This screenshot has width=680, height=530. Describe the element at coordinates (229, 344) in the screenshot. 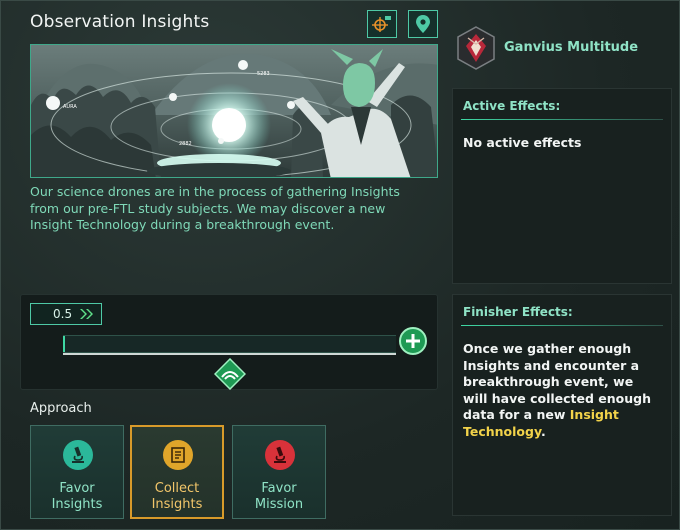

I see `progress-bar` at that location.